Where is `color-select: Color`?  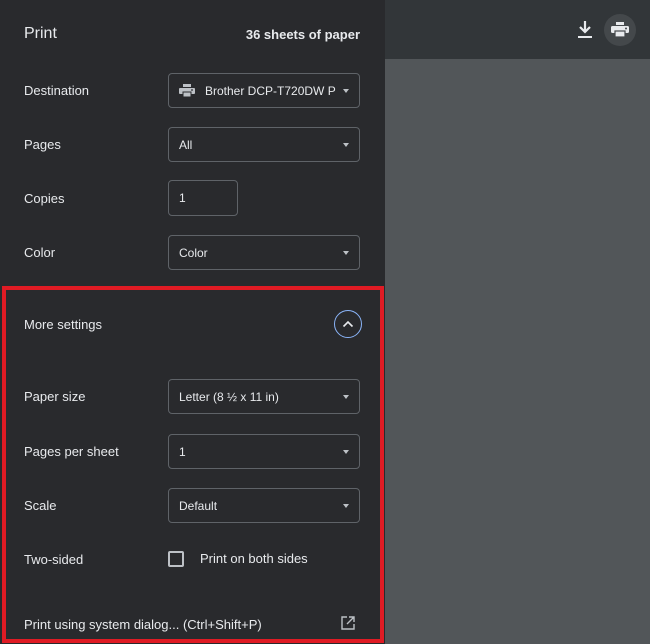 color-select: Color is located at coordinates (264, 252).